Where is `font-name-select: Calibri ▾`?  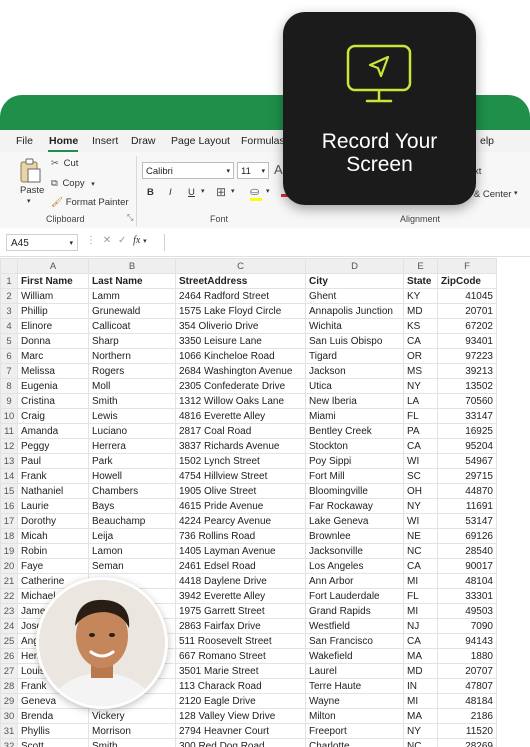
font-name-select: Calibri ▾ is located at coordinates (188, 170).